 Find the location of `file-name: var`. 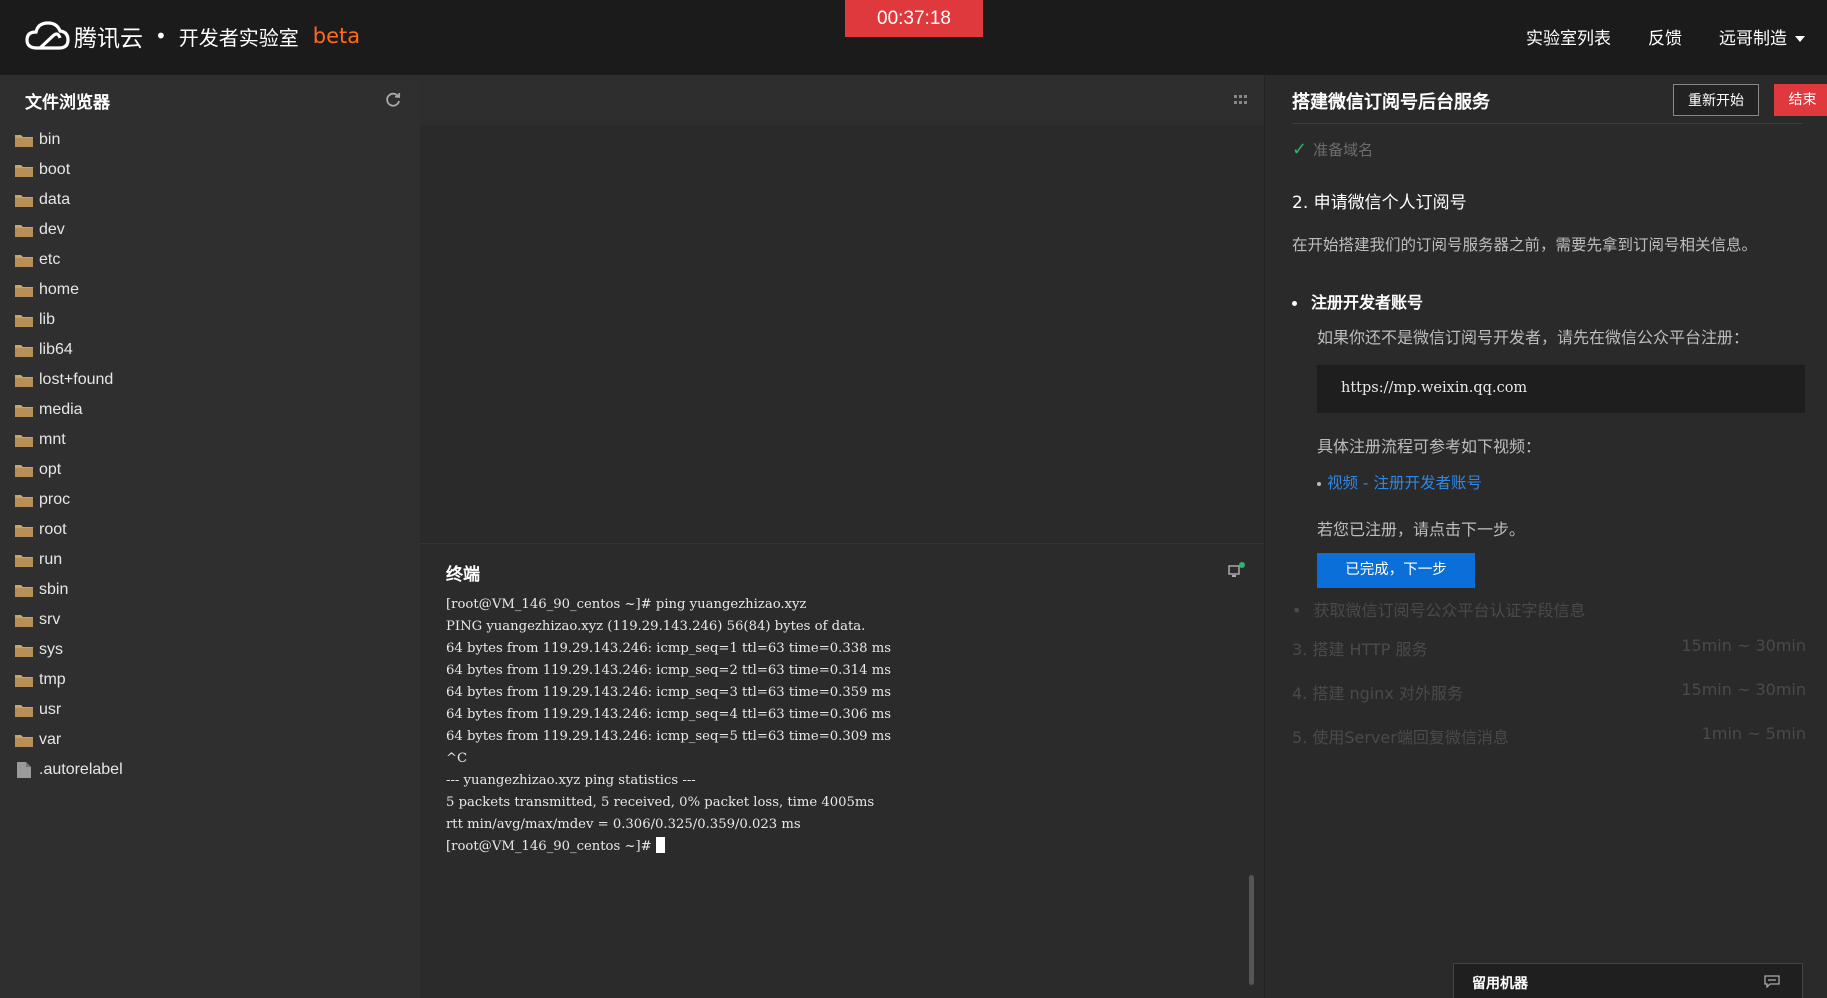

file-name: var is located at coordinates (50, 739).